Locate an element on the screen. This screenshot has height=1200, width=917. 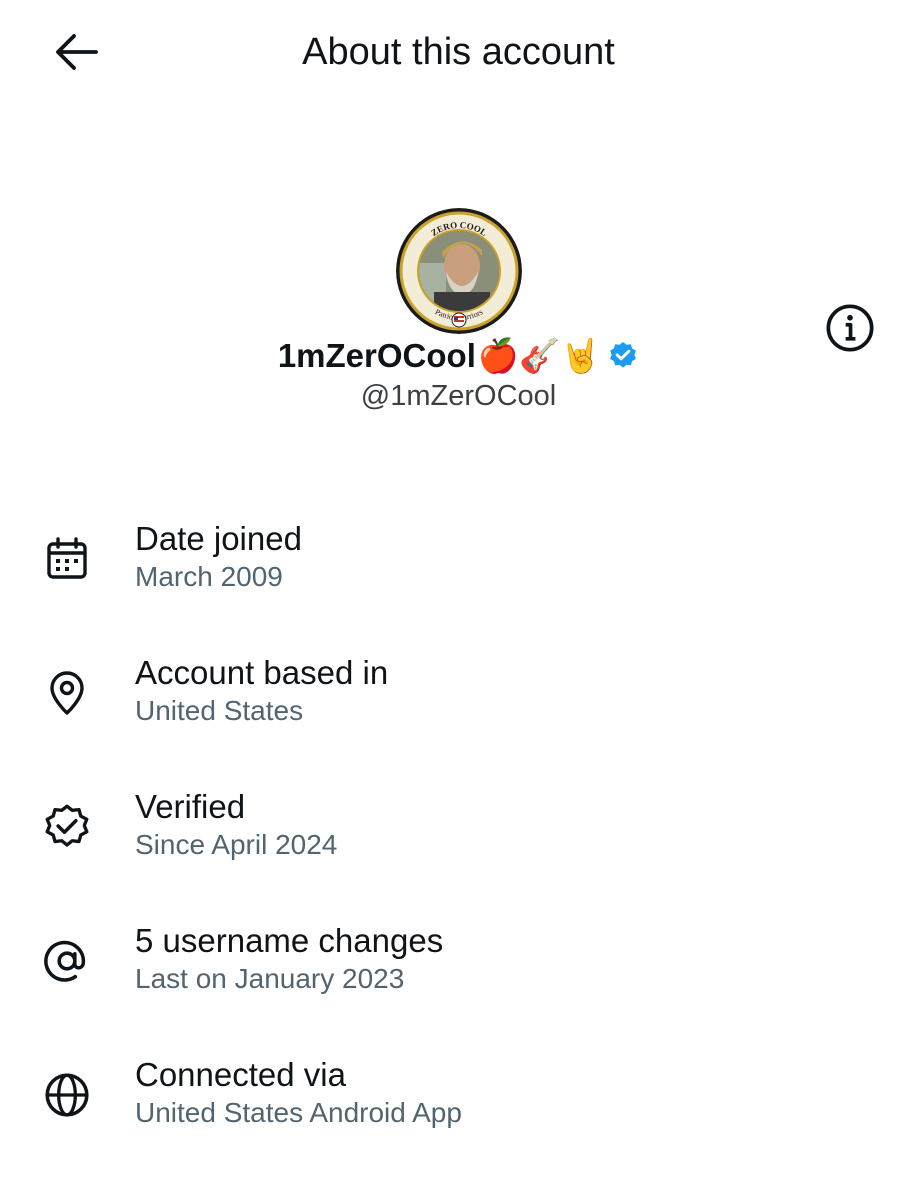
page-title: About this account is located at coordinates (458, 52).